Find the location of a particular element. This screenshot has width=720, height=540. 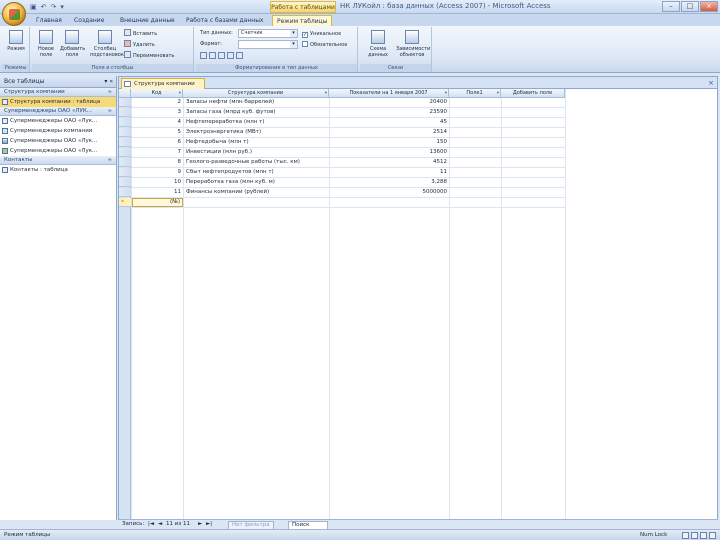

next-record-button: ► is located at coordinates (200, 524).